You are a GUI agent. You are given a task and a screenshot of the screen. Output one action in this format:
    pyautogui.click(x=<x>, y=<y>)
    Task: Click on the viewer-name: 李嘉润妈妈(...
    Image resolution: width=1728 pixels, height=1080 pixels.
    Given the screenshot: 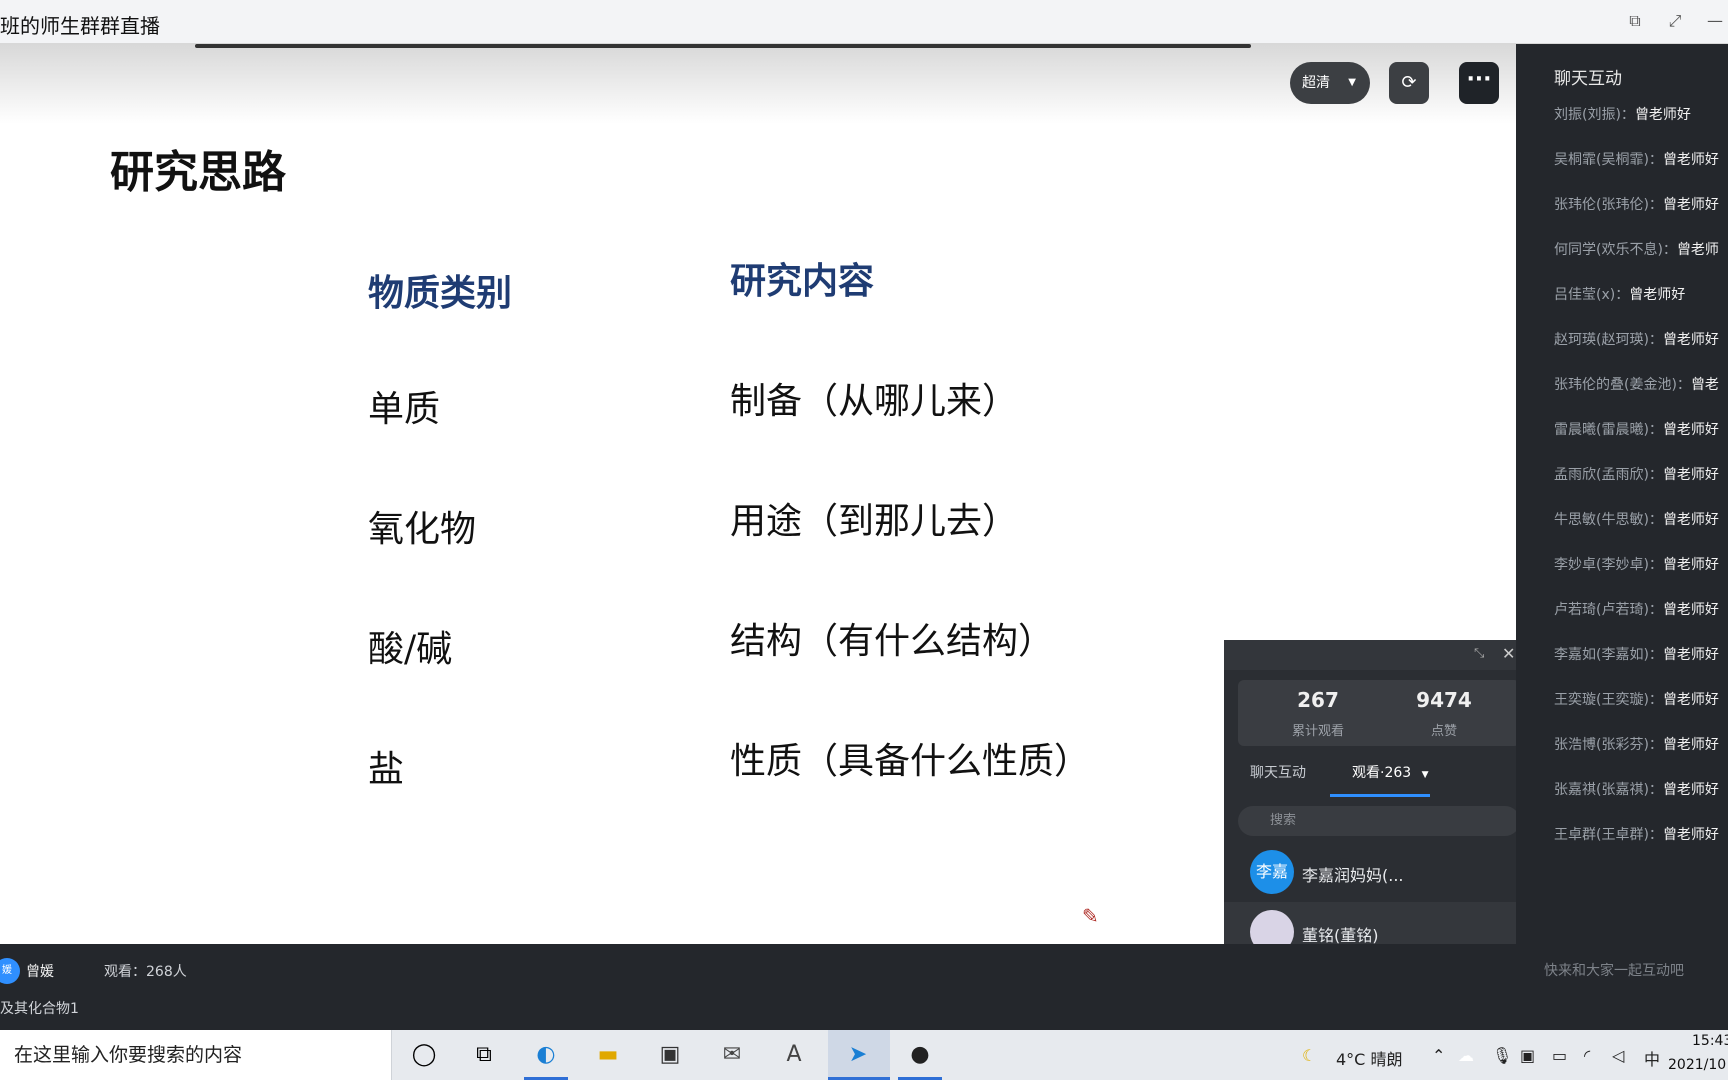 What is the action you would take?
    pyautogui.click(x=1353, y=875)
    